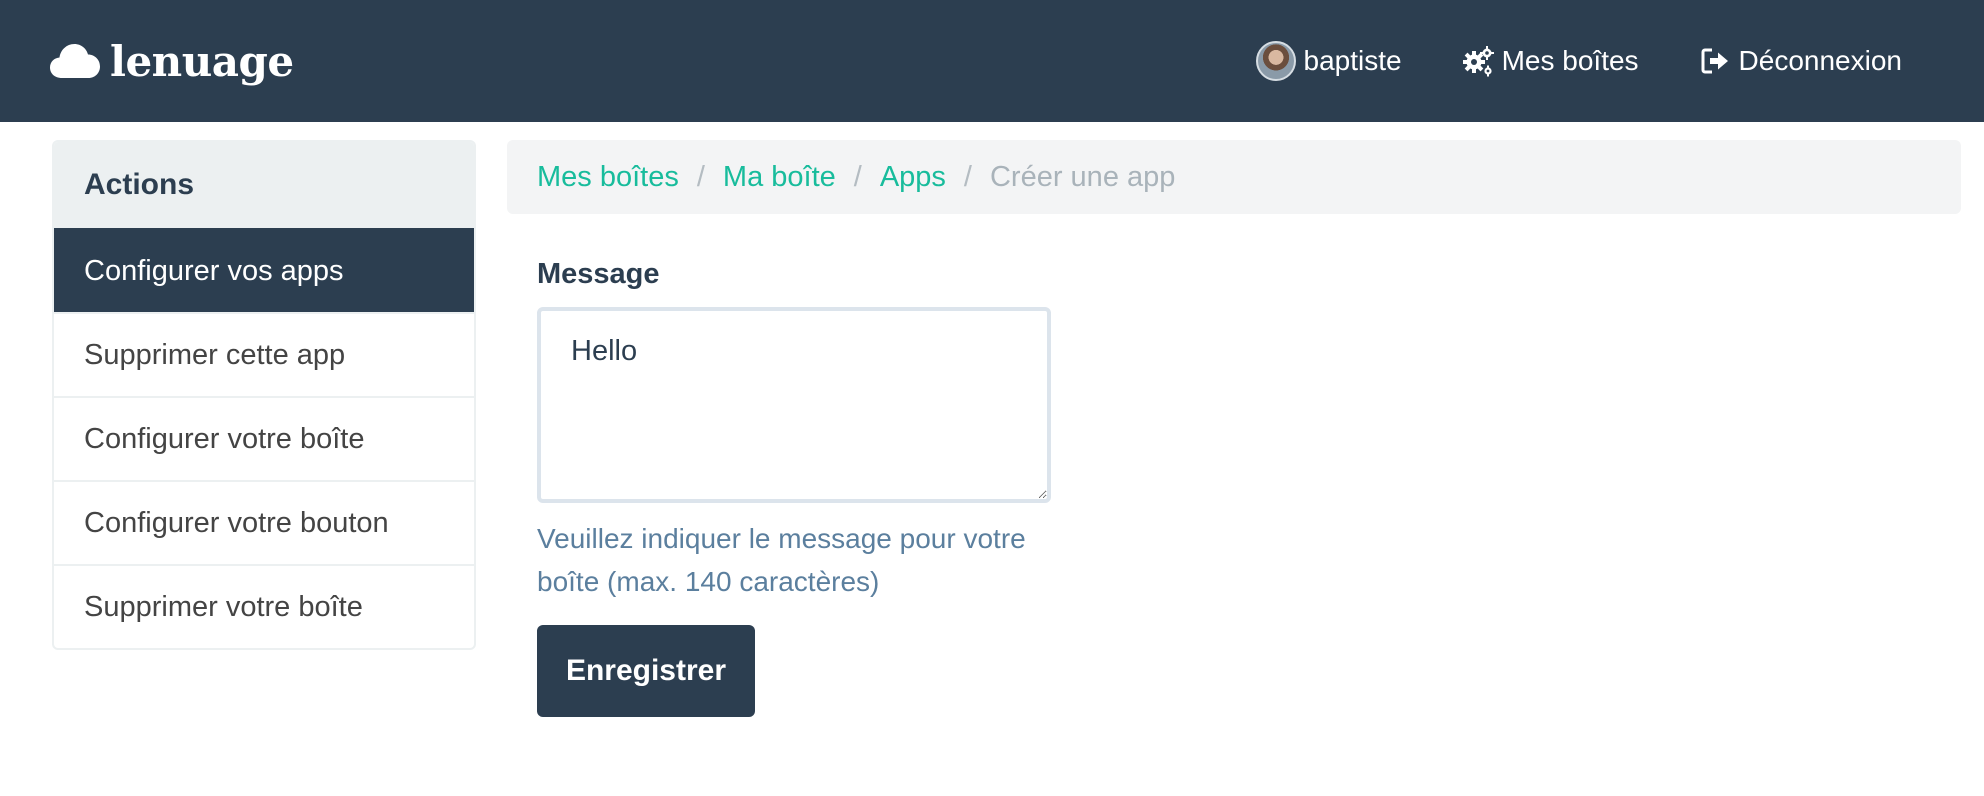 This screenshot has width=1984, height=796. Describe the element at coordinates (598, 274) in the screenshot. I see `message-label: Message` at that location.